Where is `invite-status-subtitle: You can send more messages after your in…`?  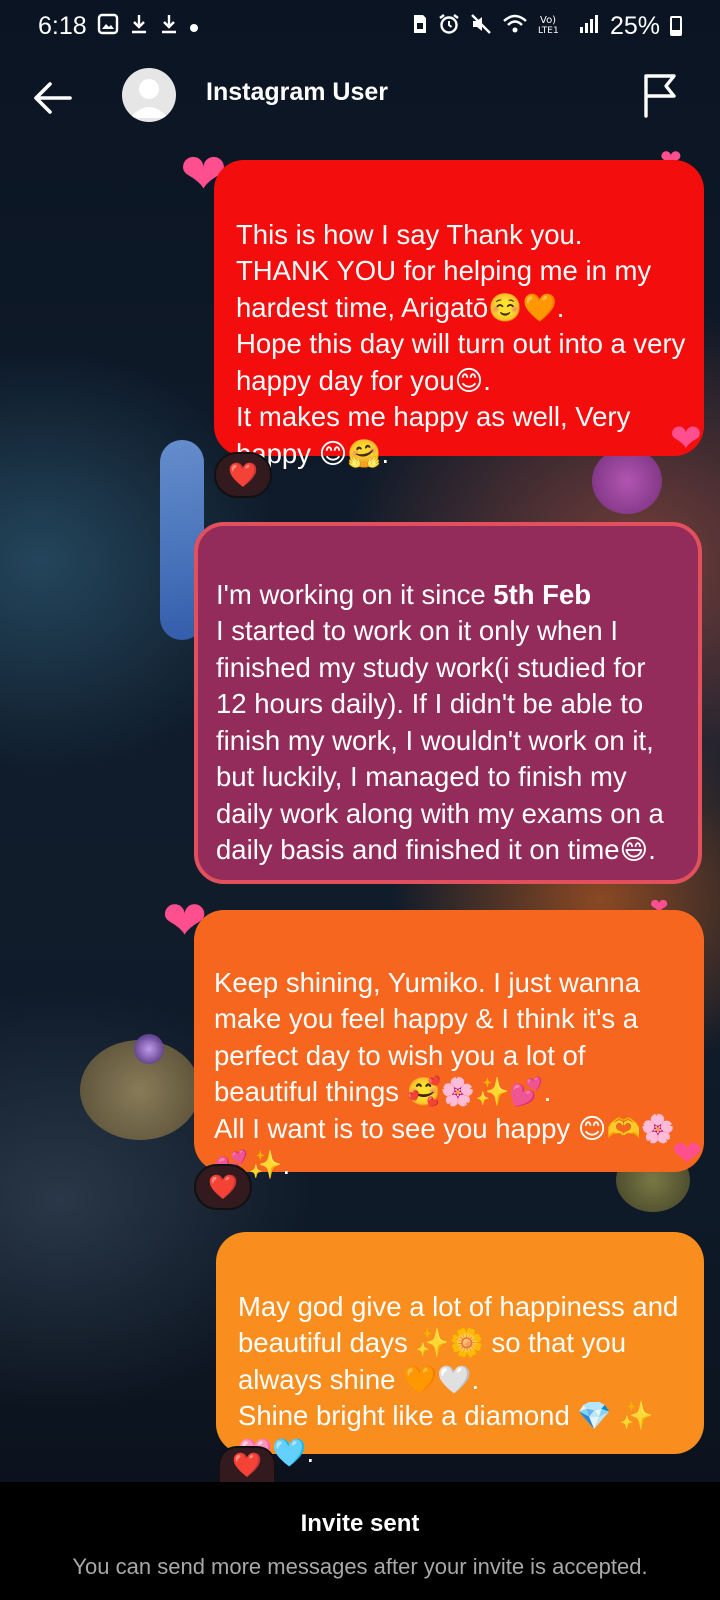 invite-status-subtitle: You can send more messages after your in… is located at coordinates (360, 1566).